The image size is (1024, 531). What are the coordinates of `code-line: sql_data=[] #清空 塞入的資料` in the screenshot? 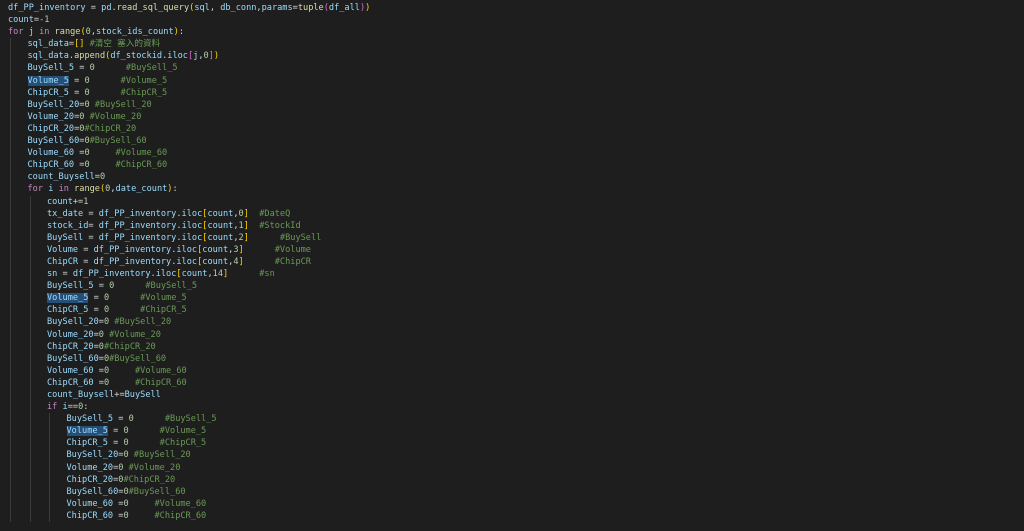 It's located at (516, 44).